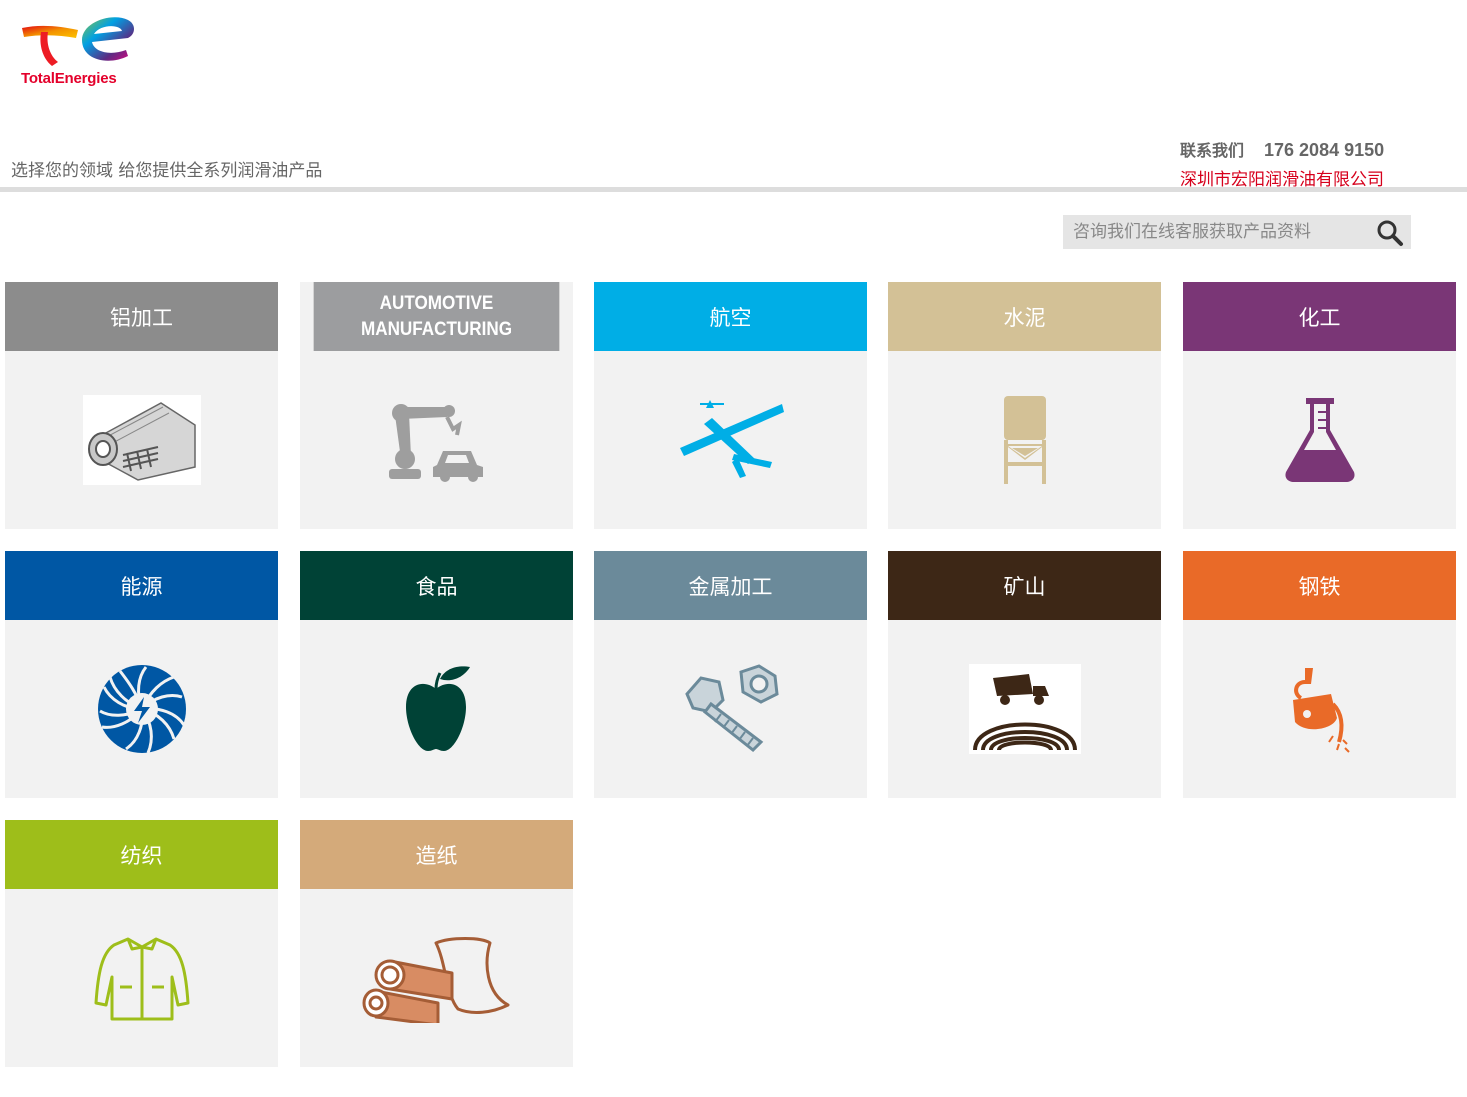  I want to click on tile-header: 造纸, so click(436, 854).